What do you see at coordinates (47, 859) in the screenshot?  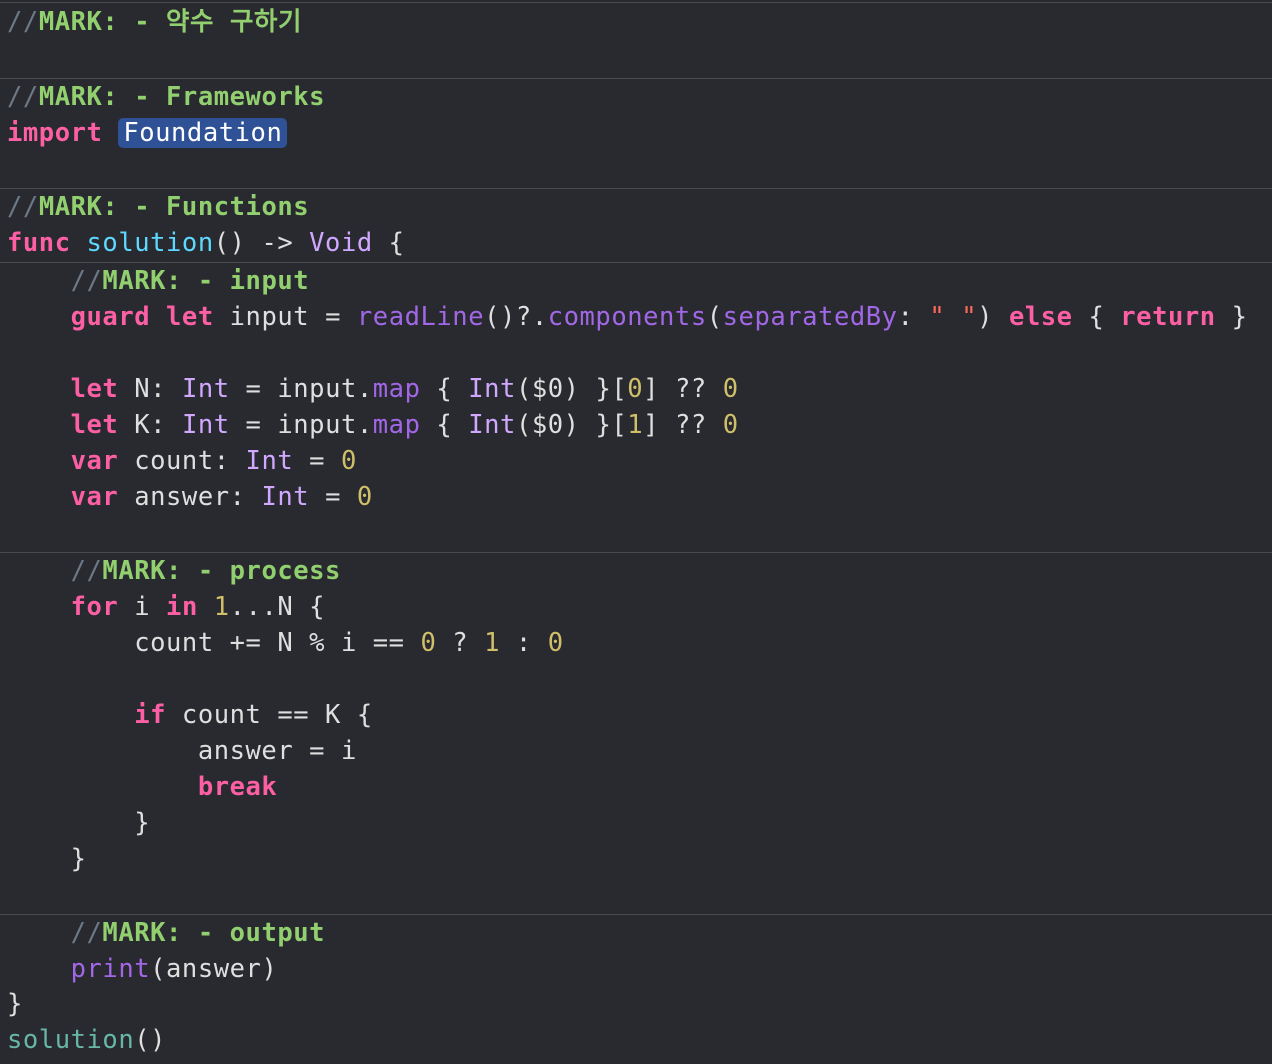 I see `code-line-close-for: }` at bounding box center [47, 859].